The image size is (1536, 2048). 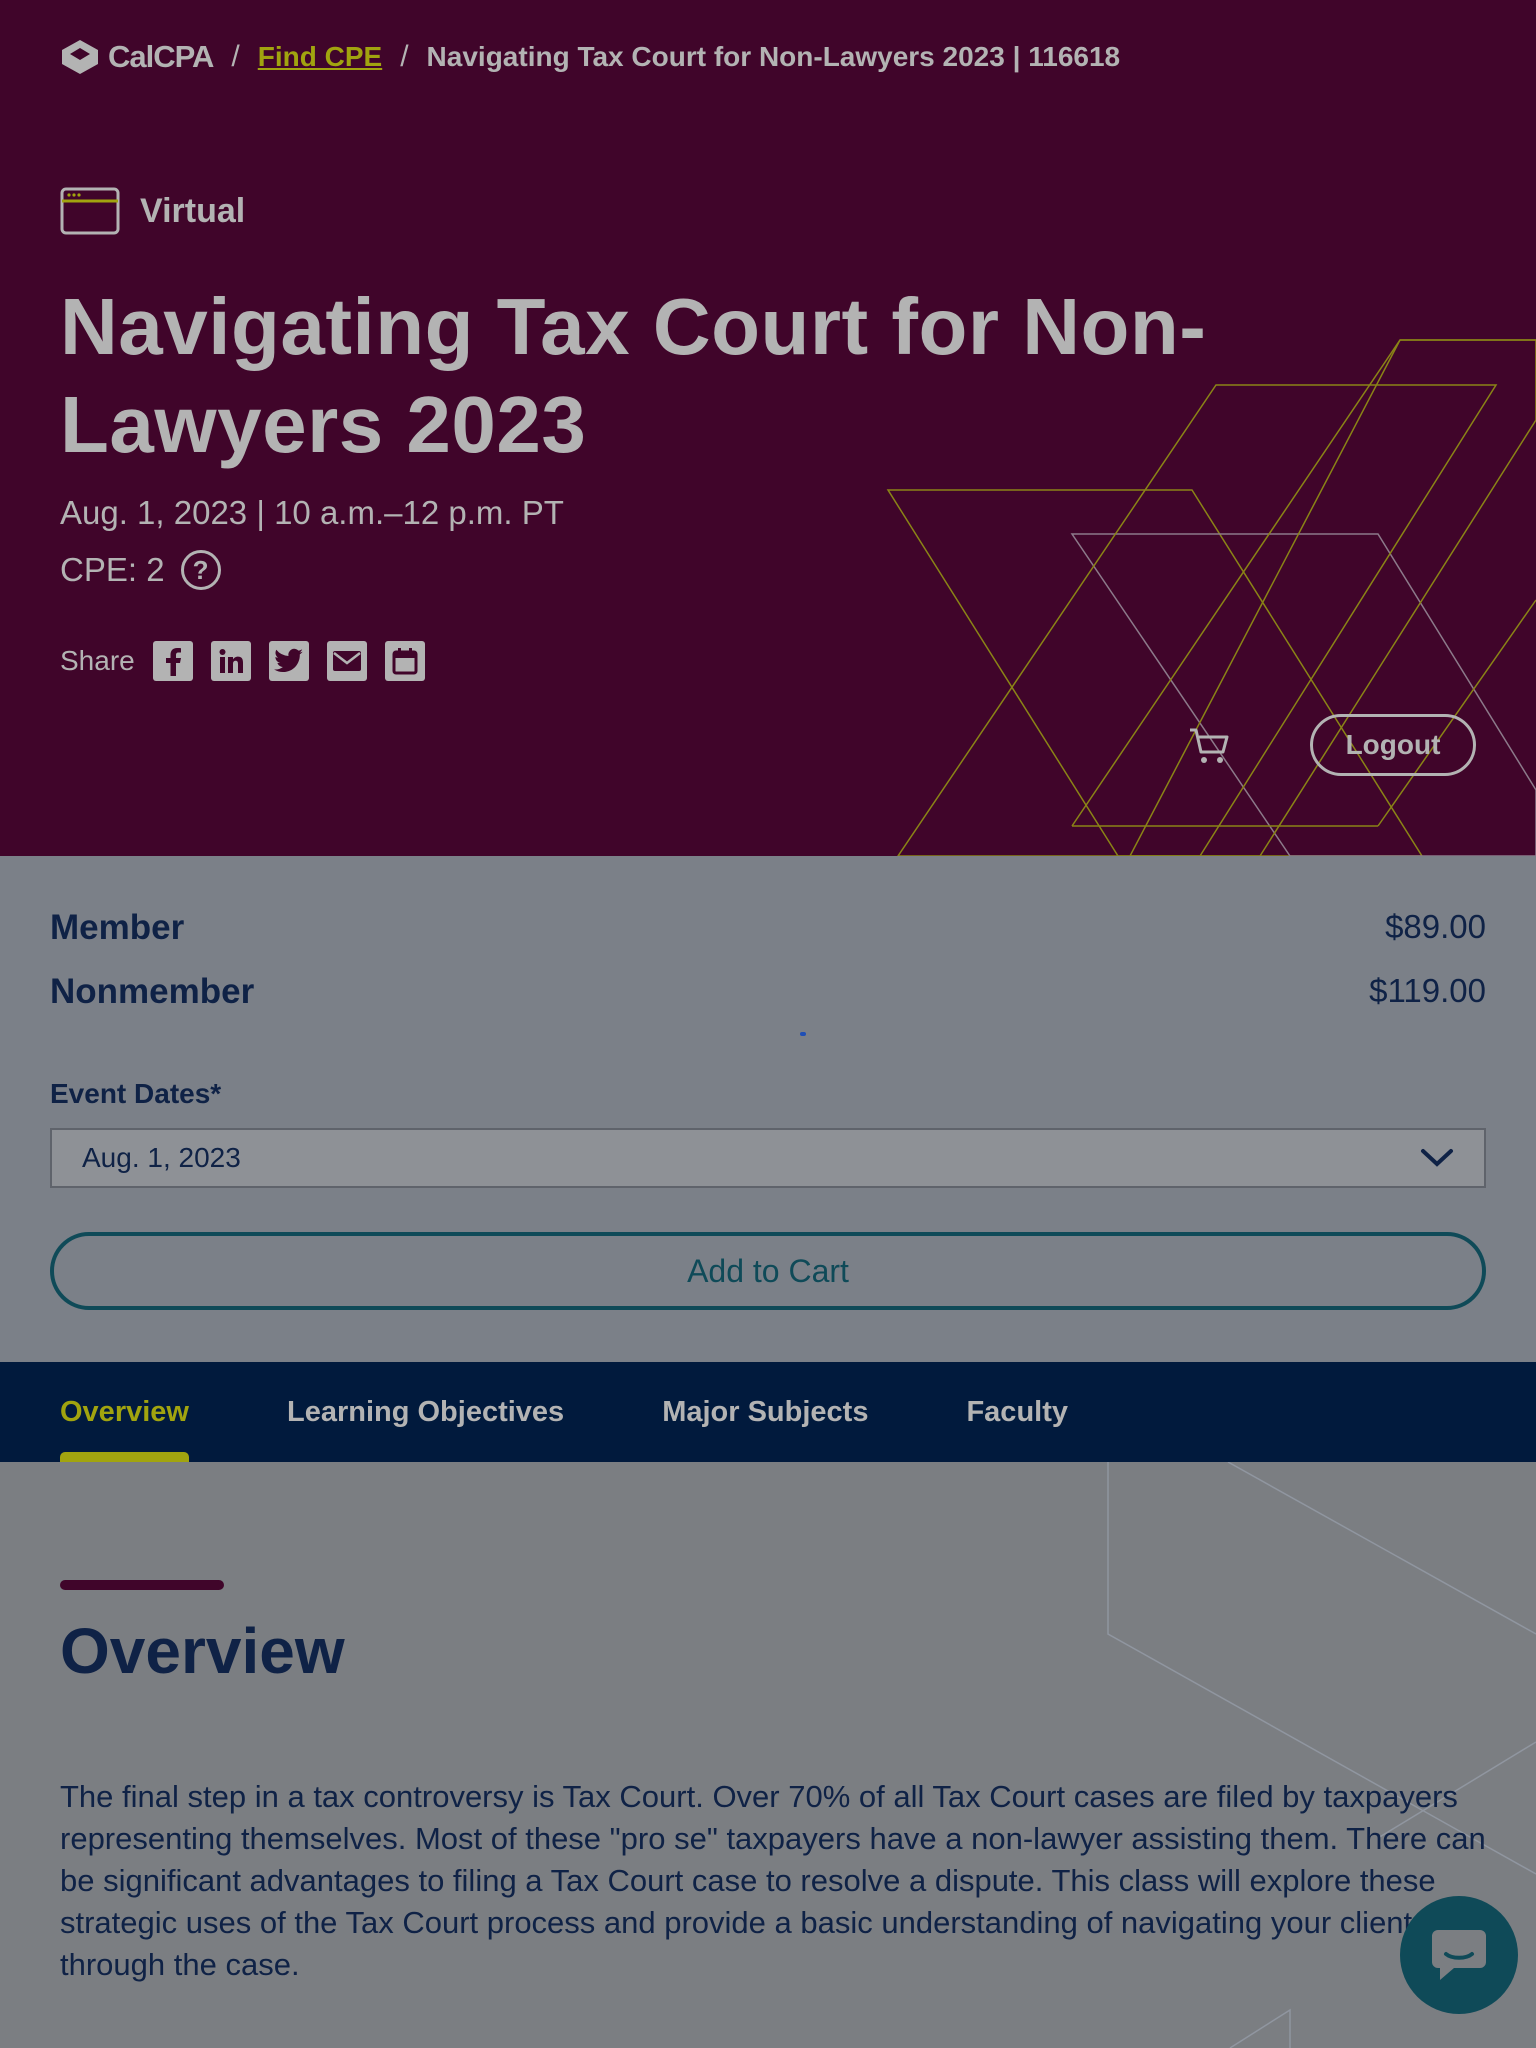 What do you see at coordinates (230, 661) in the screenshot?
I see `linkedin-icon` at bounding box center [230, 661].